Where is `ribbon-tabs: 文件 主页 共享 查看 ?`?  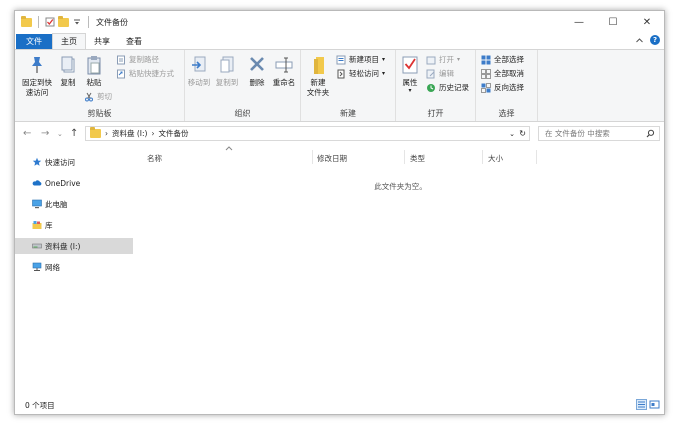 ribbon-tabs: 文件 主页 共享 查看 ? is located at coordinates (339, 41).